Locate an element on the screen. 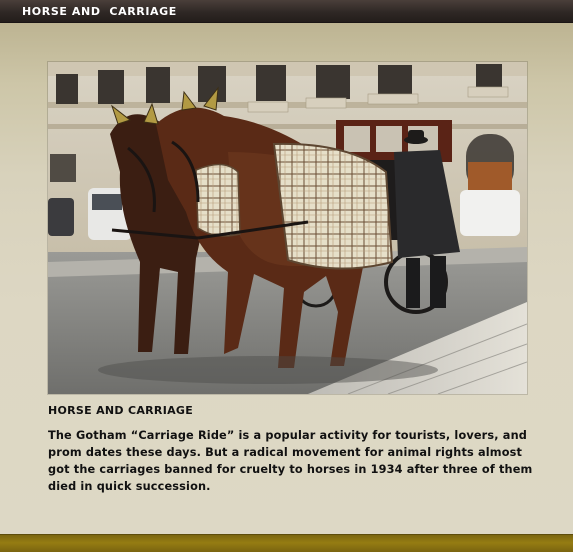 The height and width of the screenshot is (552, 573). title-bar: HORSE AND CARRIAGE is located at coordinates (286, 11).